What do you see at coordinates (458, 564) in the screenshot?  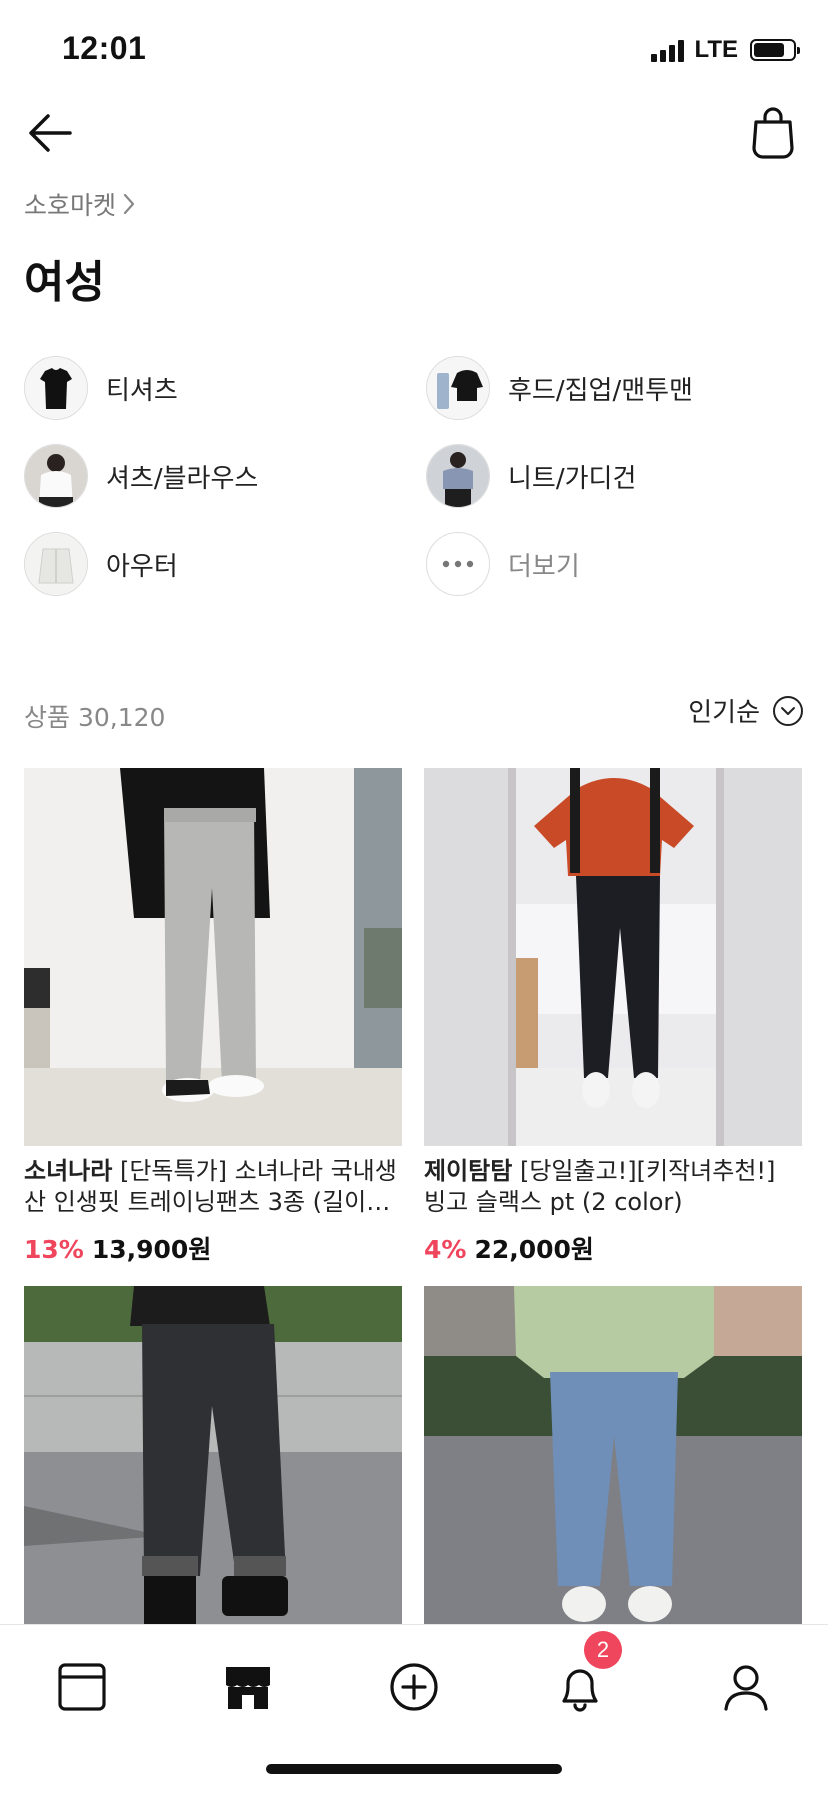 I see `more-dots-icon` at bounding box center [458, 564].